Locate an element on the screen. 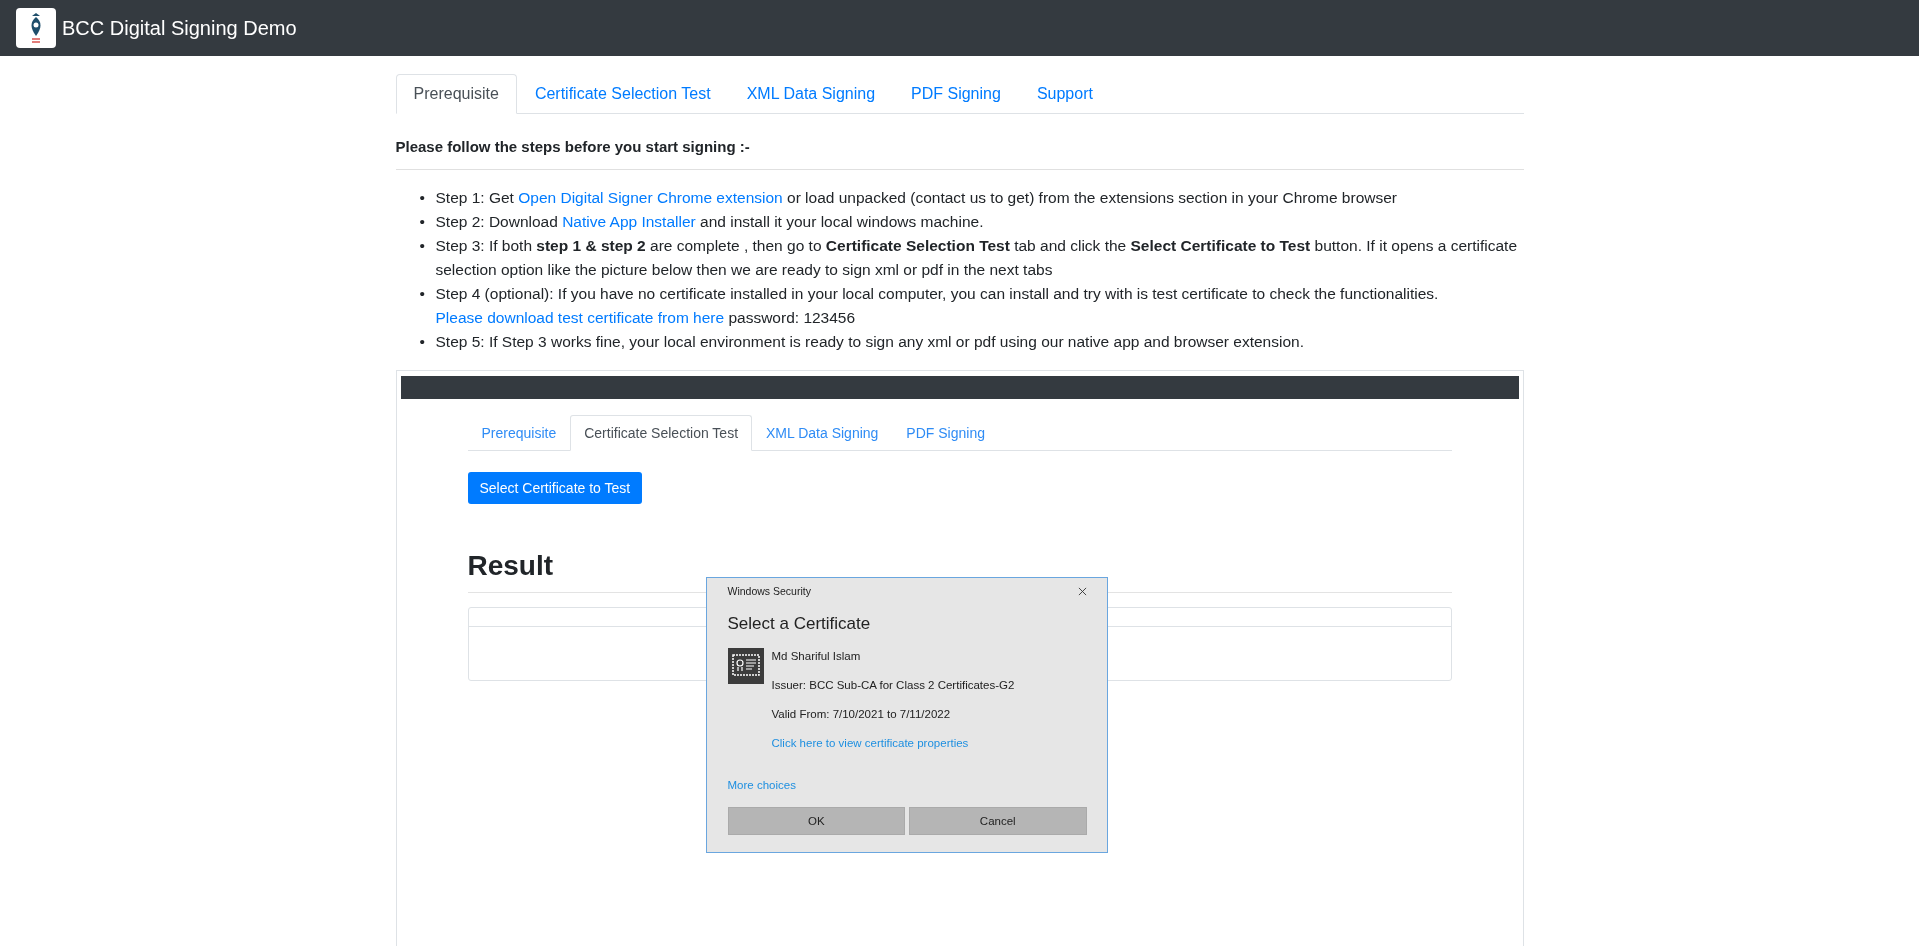 The width and height of the screenshot is (1919, 946). step-text: Step 4 (optional): If you have no certificate installed in your local computer, you can install and try with is test certificate to check the functionalities. Please download test certificate from here password: 123456 is located at coordinates (937, 306).